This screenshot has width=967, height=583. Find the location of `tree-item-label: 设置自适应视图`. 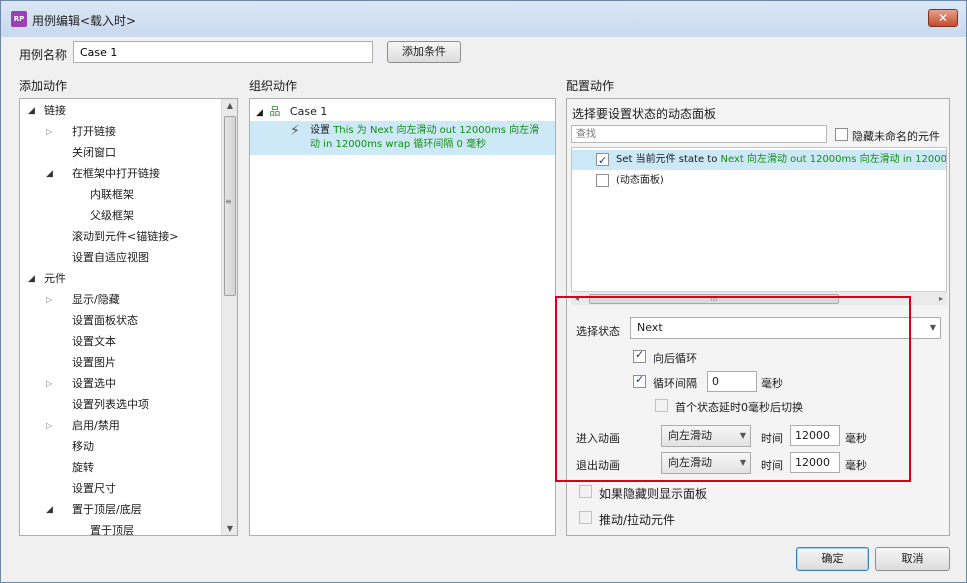

tree-item-label: 设置自适应视图 is located at coordinates (110, 257).